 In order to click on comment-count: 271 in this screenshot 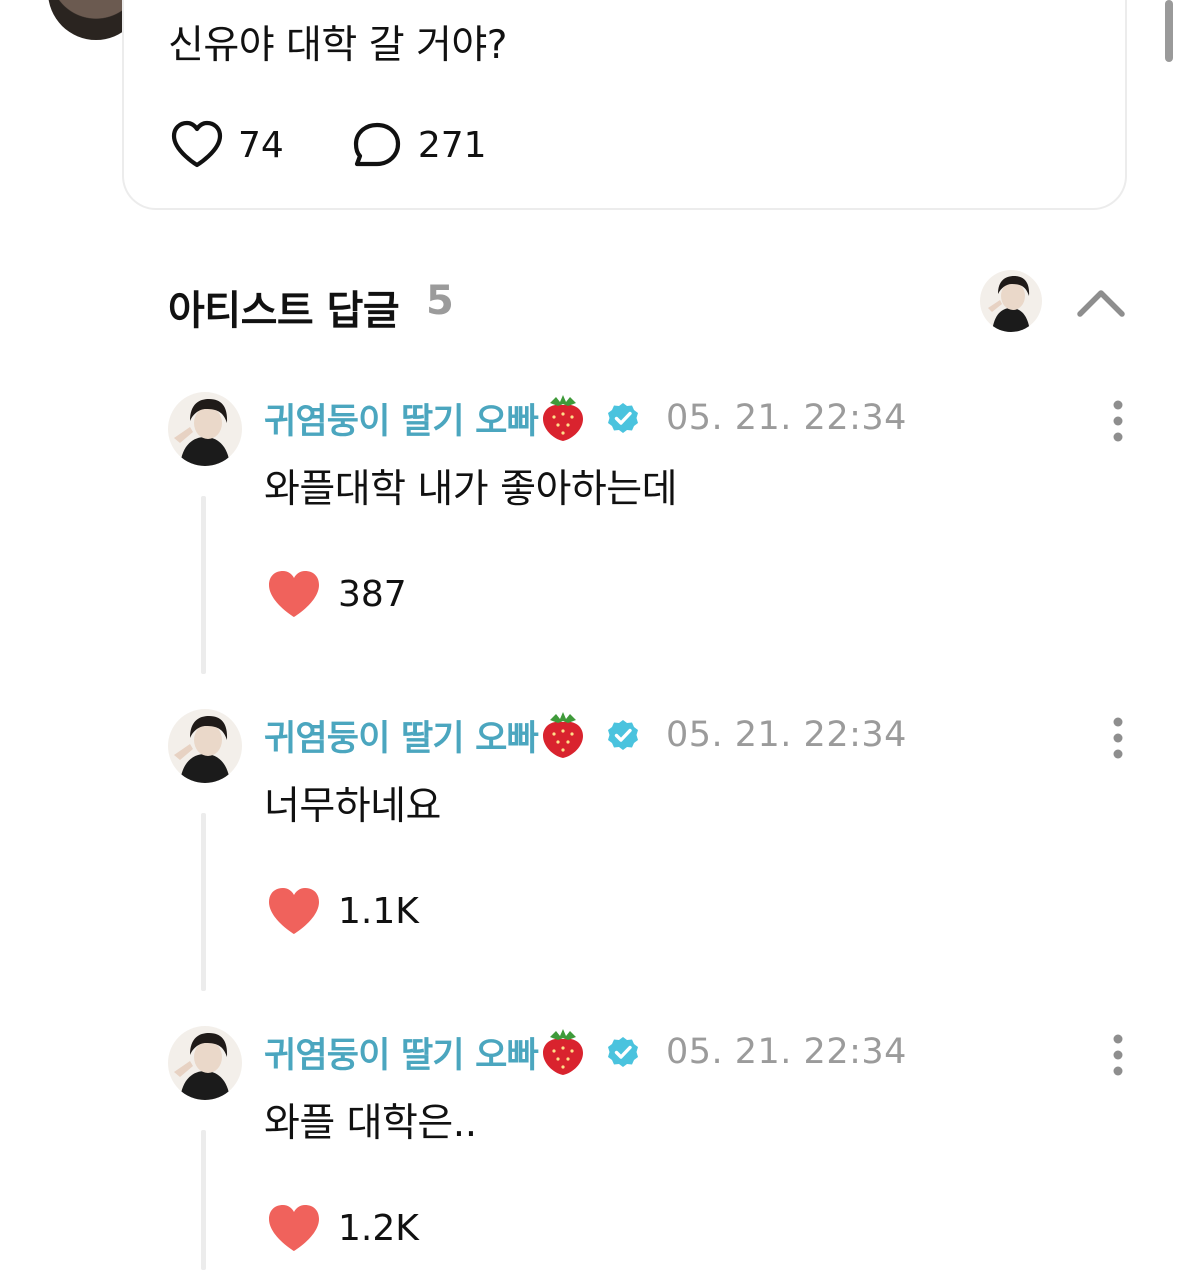, I will do `click(452, 145)`.